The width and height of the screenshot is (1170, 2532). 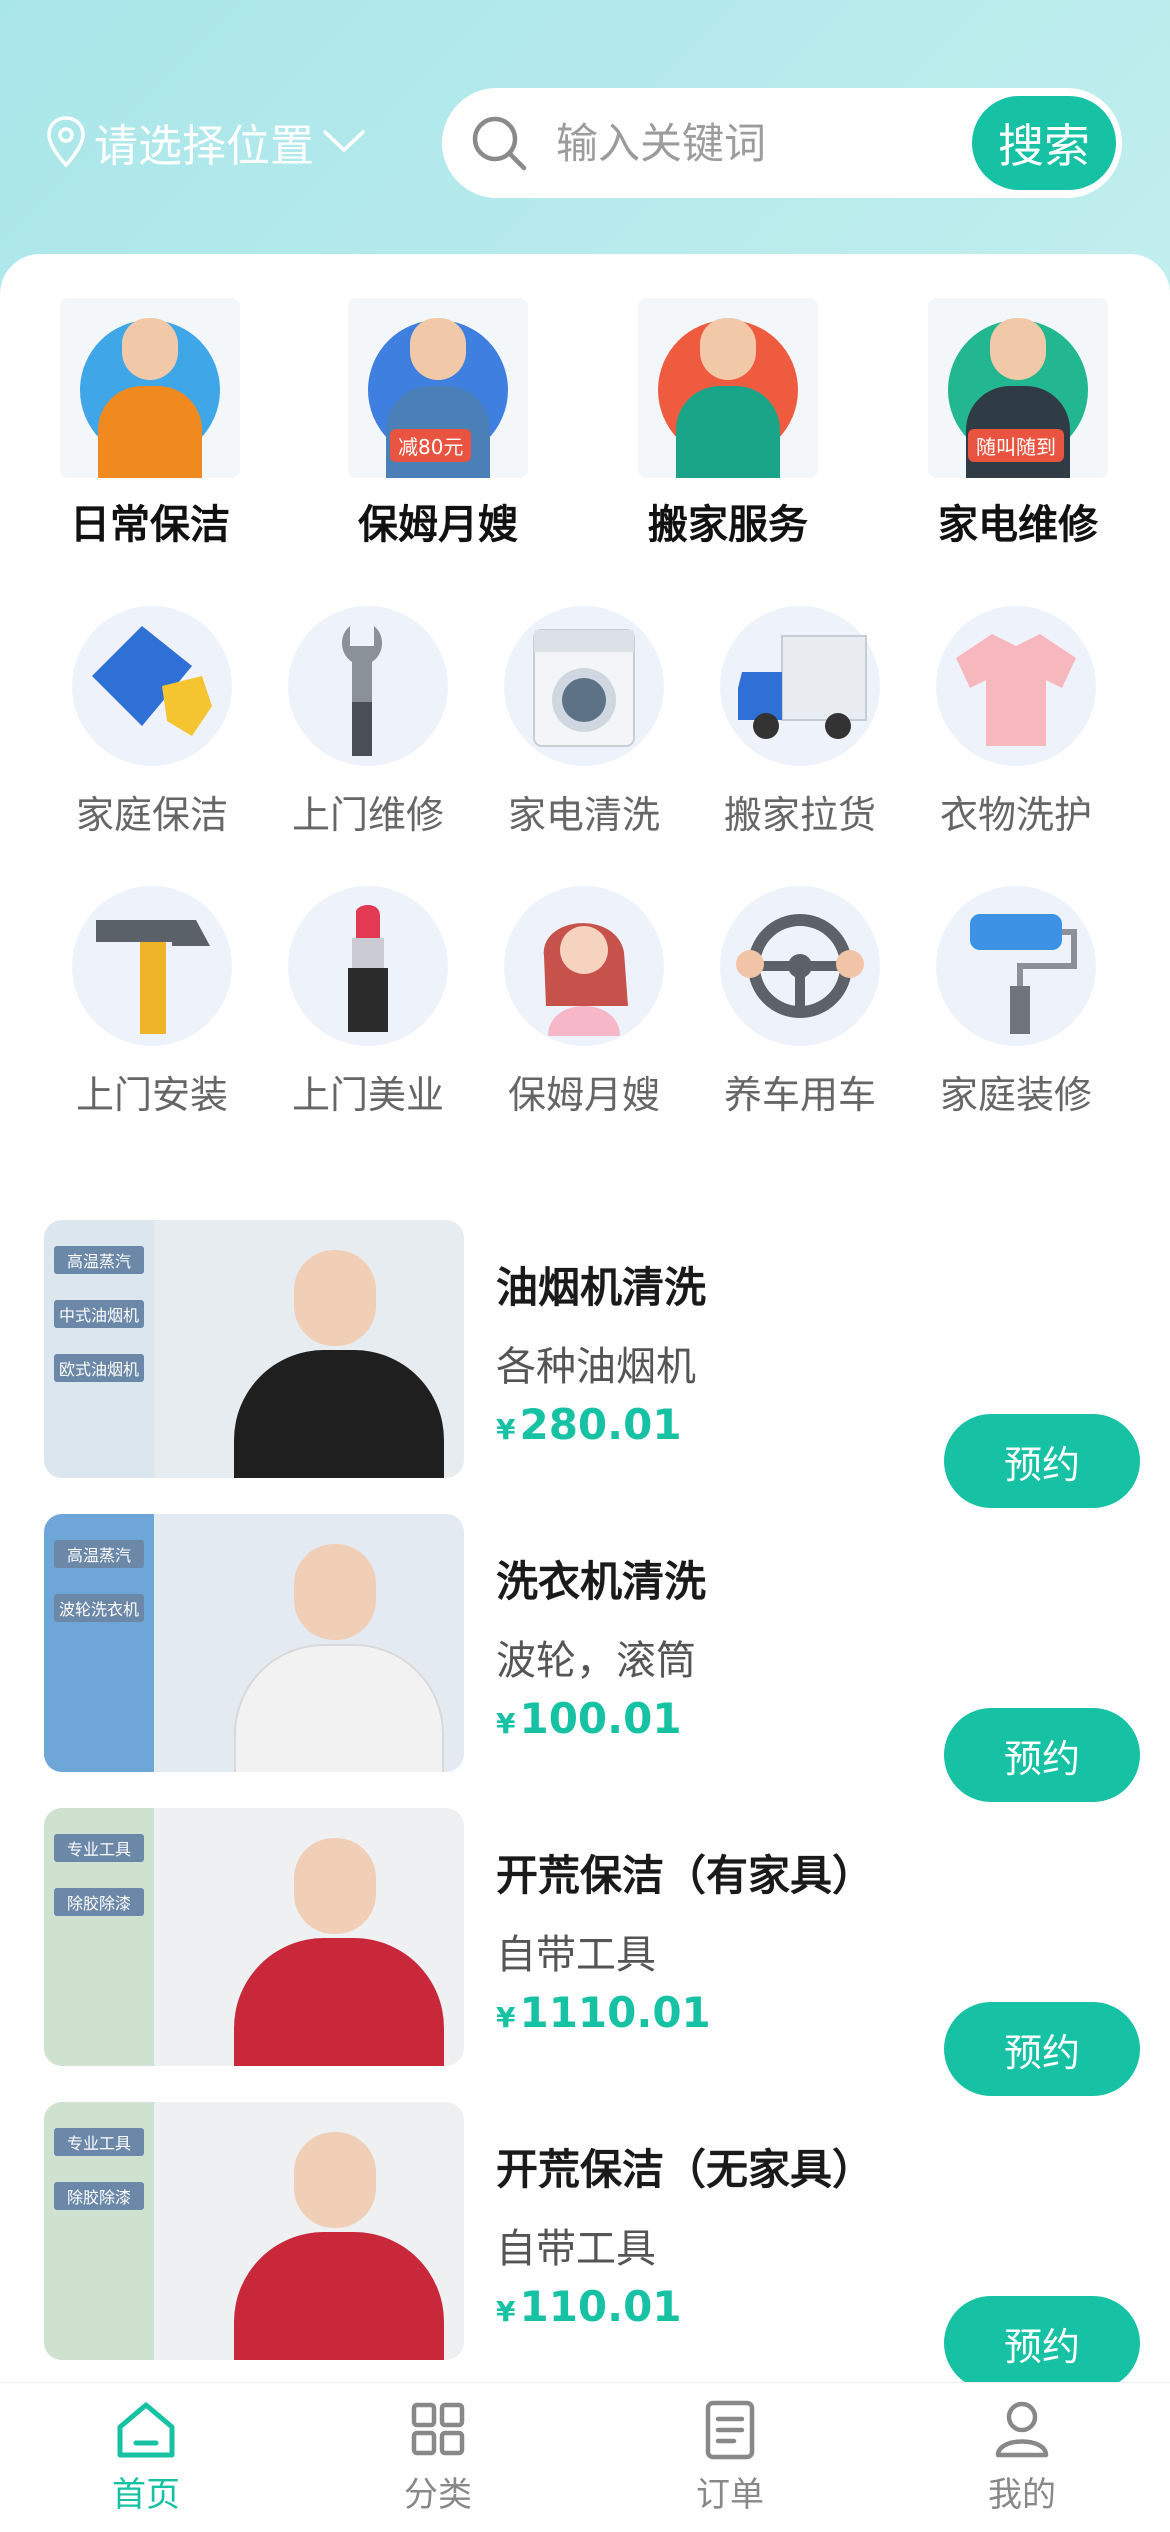 I want to click on feature-moving: 搬家服务, so click(x=728, y=424).